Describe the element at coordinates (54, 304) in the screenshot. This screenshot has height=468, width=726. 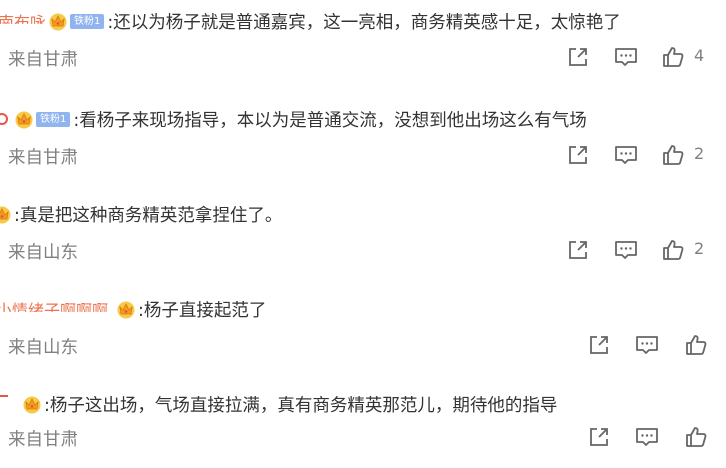
I see `comment-username: 小情绪子啊啊啊` at that location.